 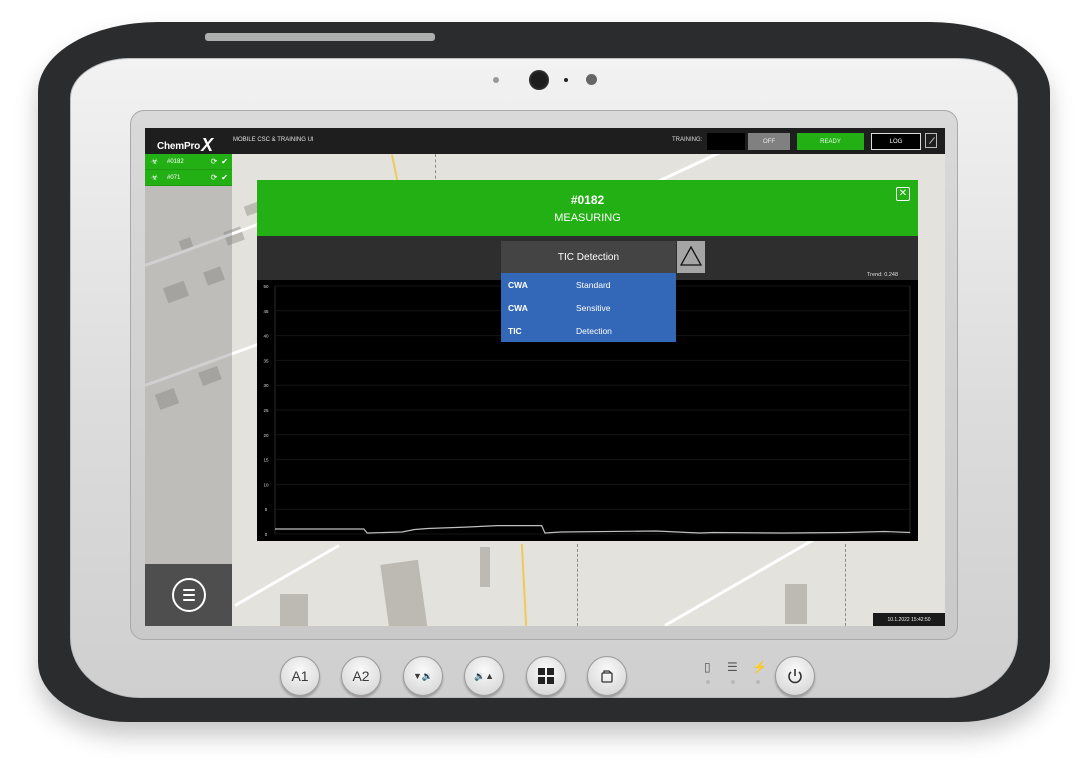 I want to click on power-icon, so click(x=795, y=676).